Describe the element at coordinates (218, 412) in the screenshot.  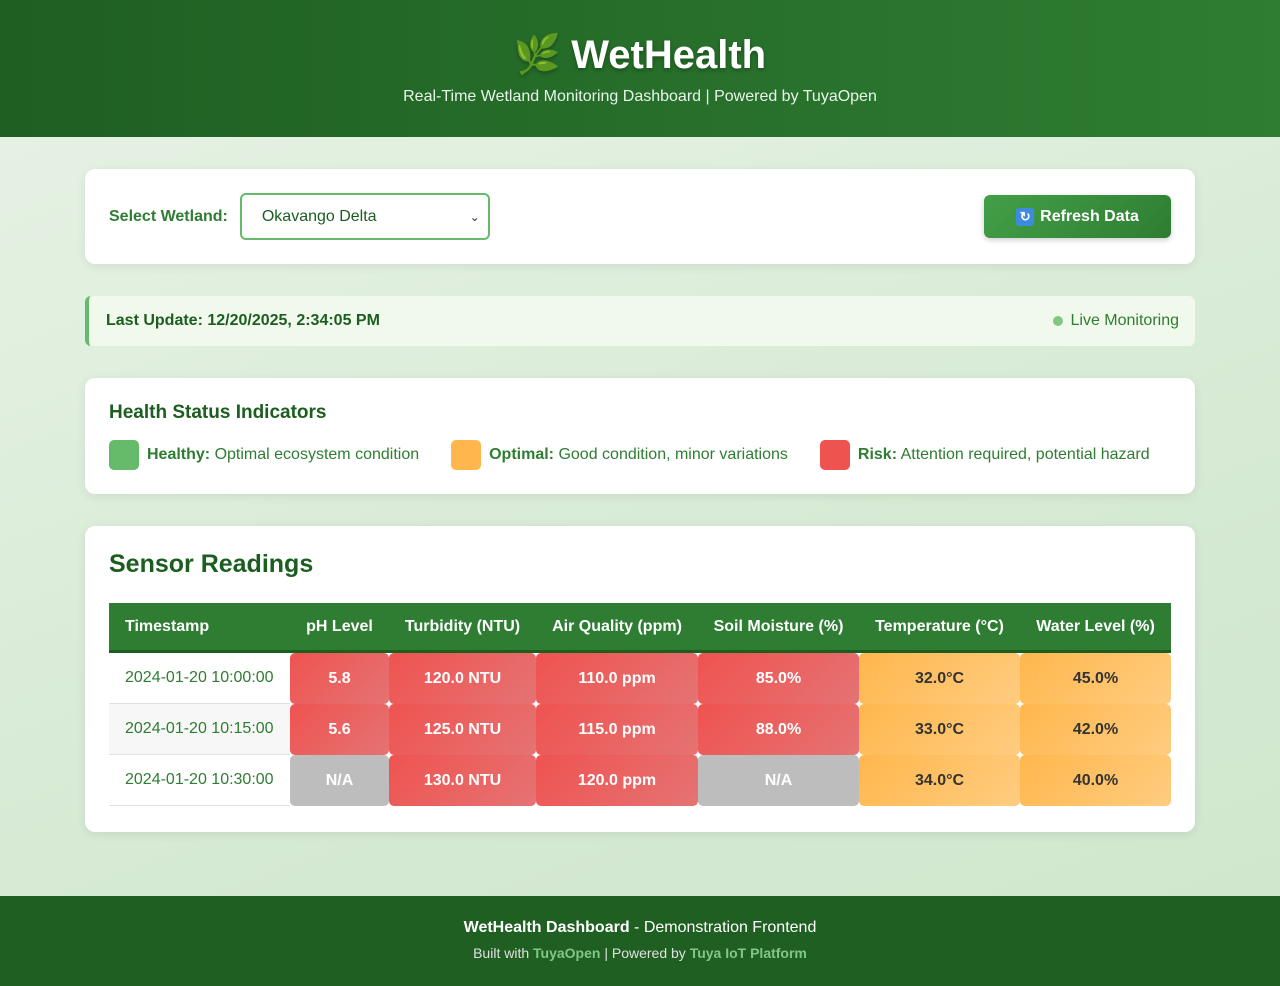
I see `legend-title: Health Status Indicators` at that location.